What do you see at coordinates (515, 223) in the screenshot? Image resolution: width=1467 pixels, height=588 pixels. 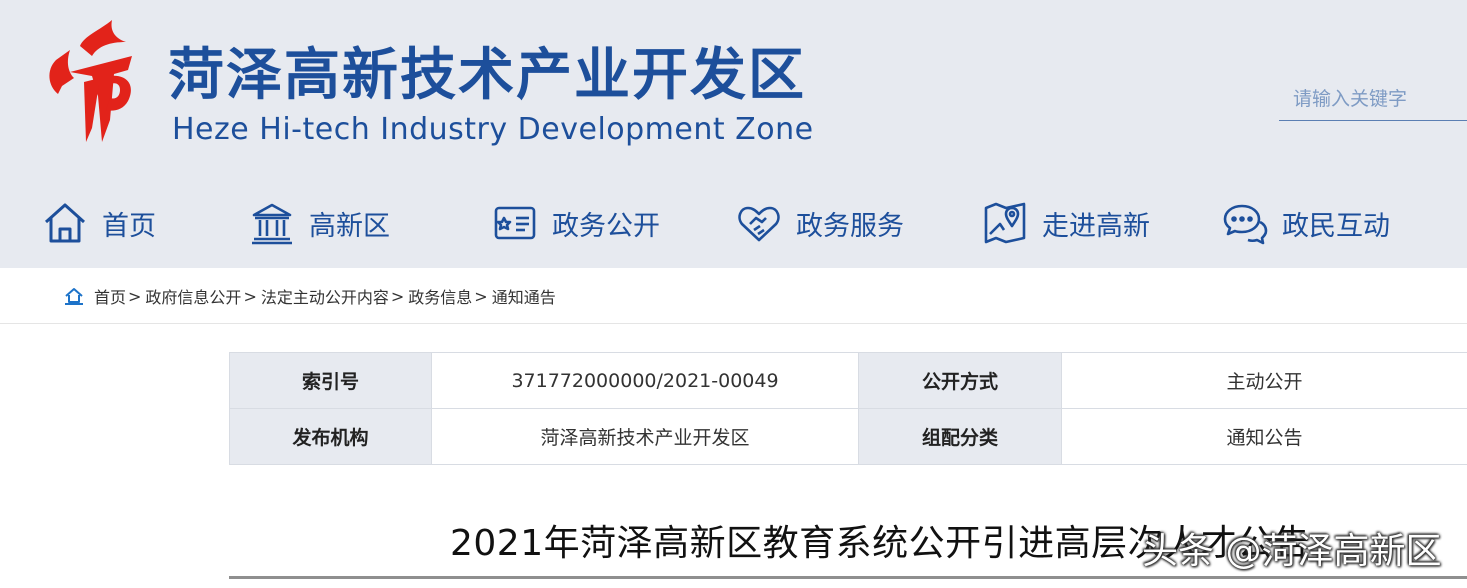 I see `id-card-icon` at bounding box center [515, 223].